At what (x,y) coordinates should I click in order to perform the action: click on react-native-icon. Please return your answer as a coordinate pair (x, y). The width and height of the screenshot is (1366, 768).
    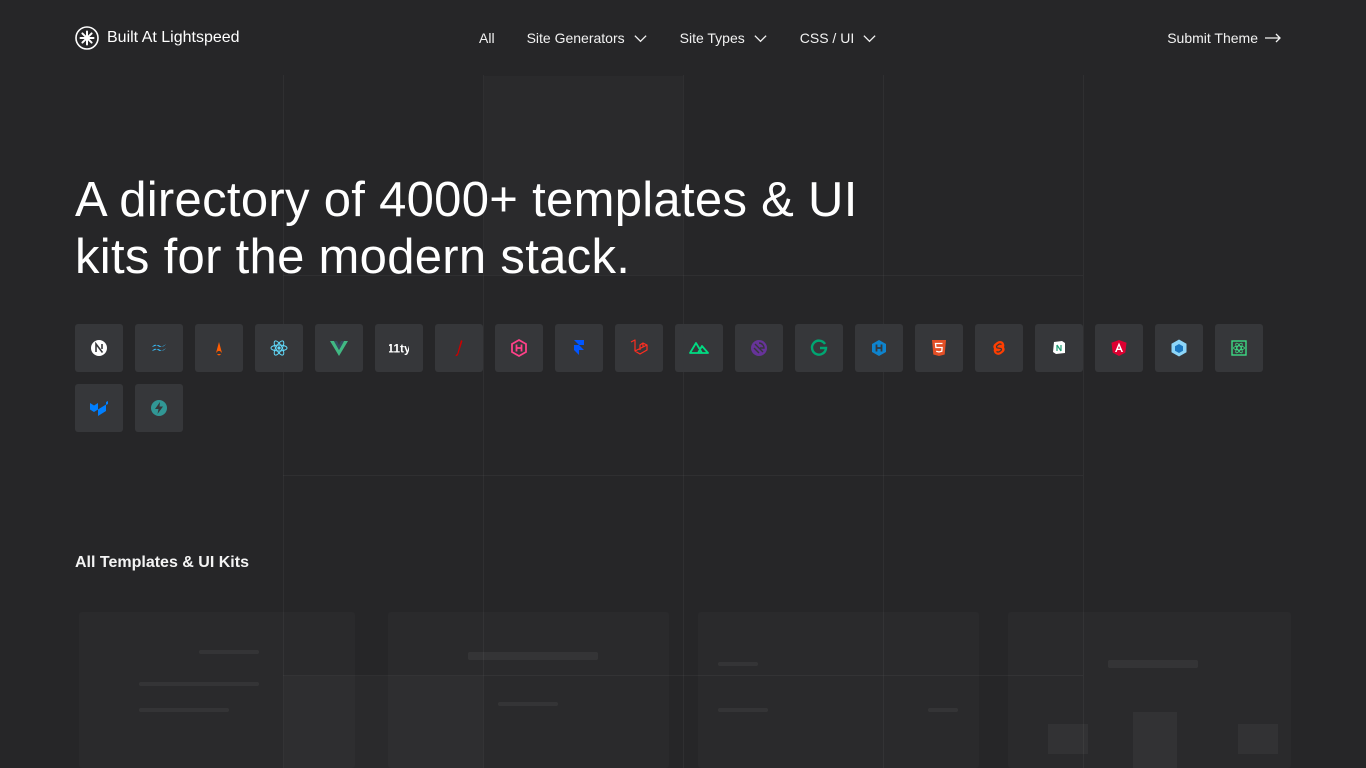
    Looking at the image, I should click on (1239, 348).